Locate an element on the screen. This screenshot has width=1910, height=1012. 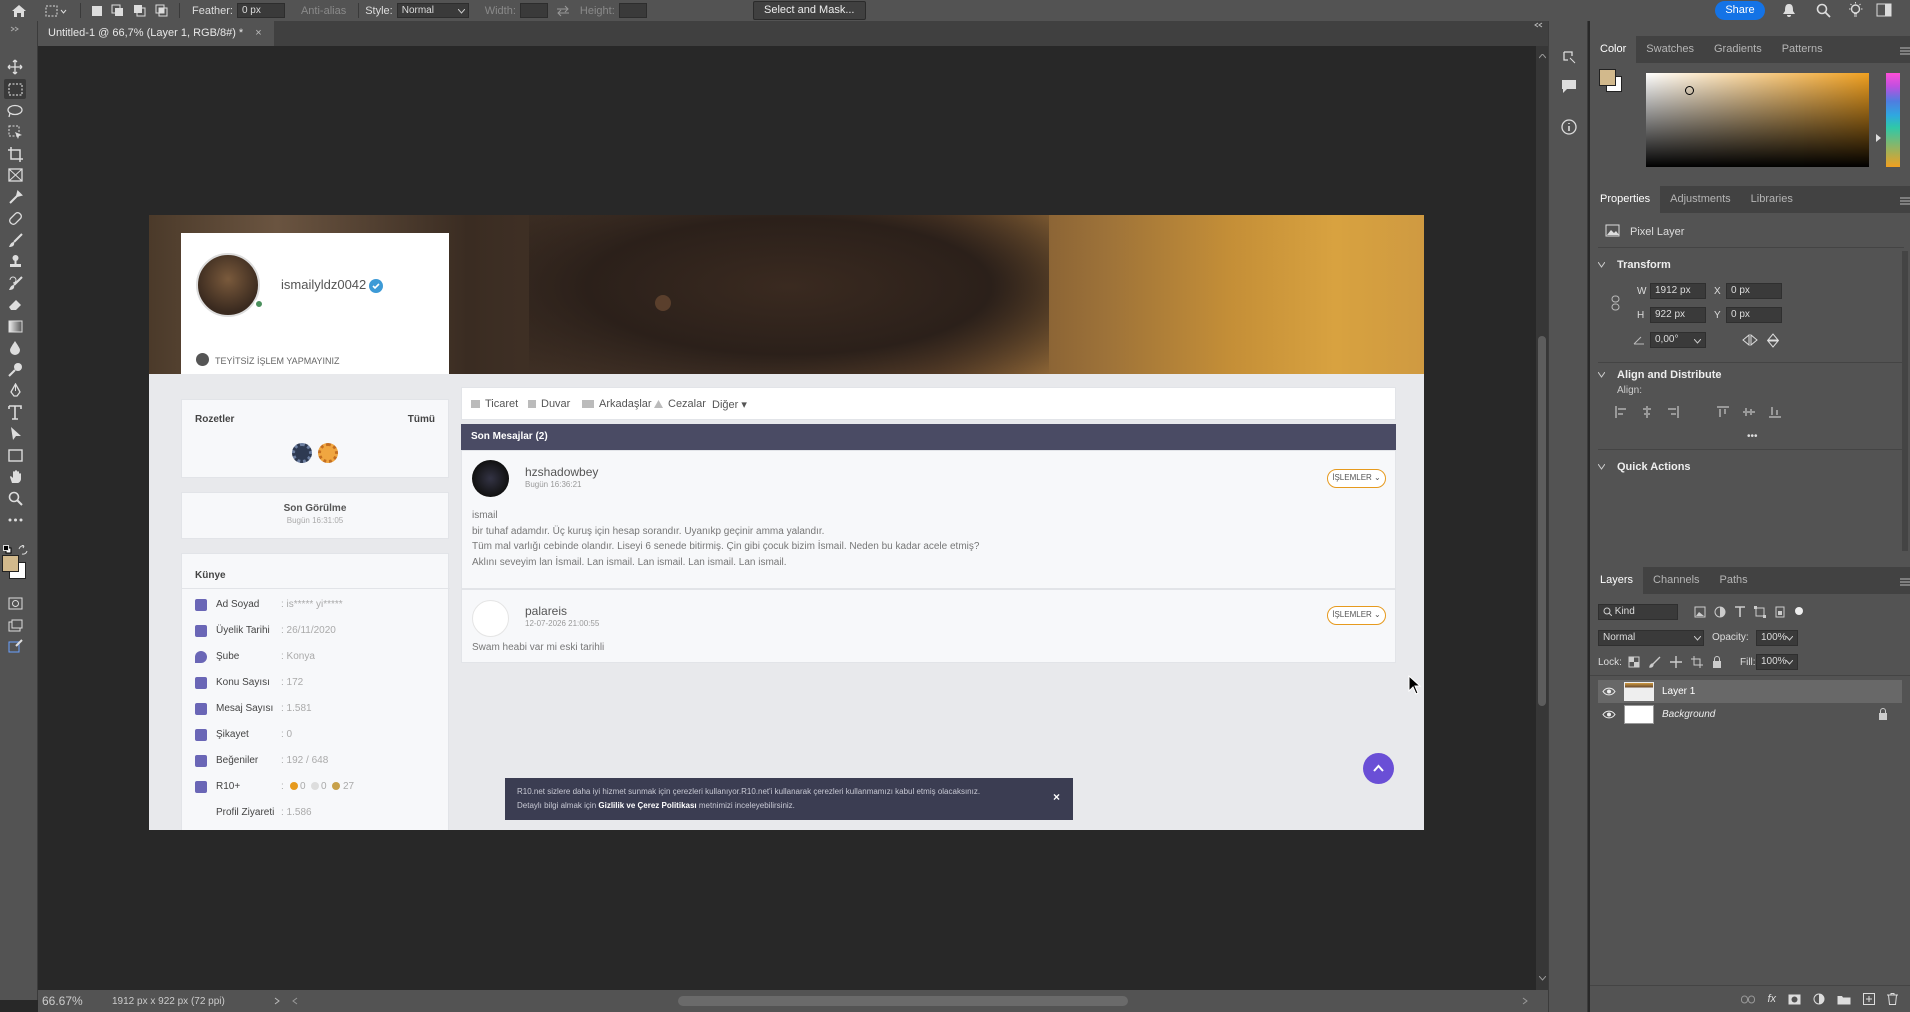
layer-row: Layer 1 is located at coordinates (1750, 691).